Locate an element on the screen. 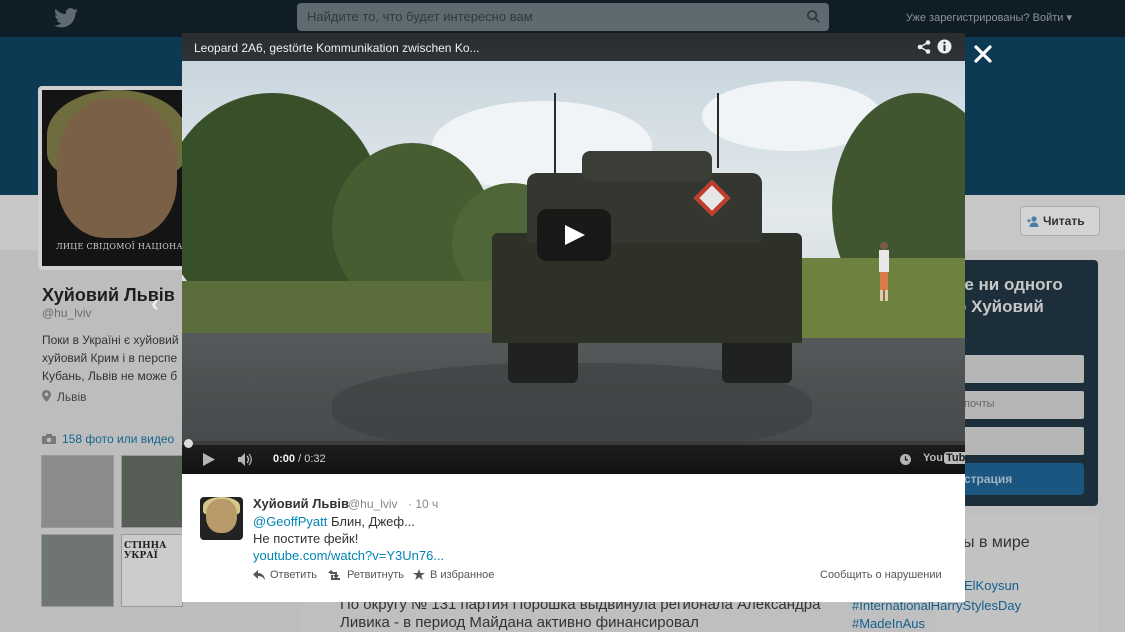 This screenshot has height=632, width=1125. camera-icon is located at coordinates (49, 439).